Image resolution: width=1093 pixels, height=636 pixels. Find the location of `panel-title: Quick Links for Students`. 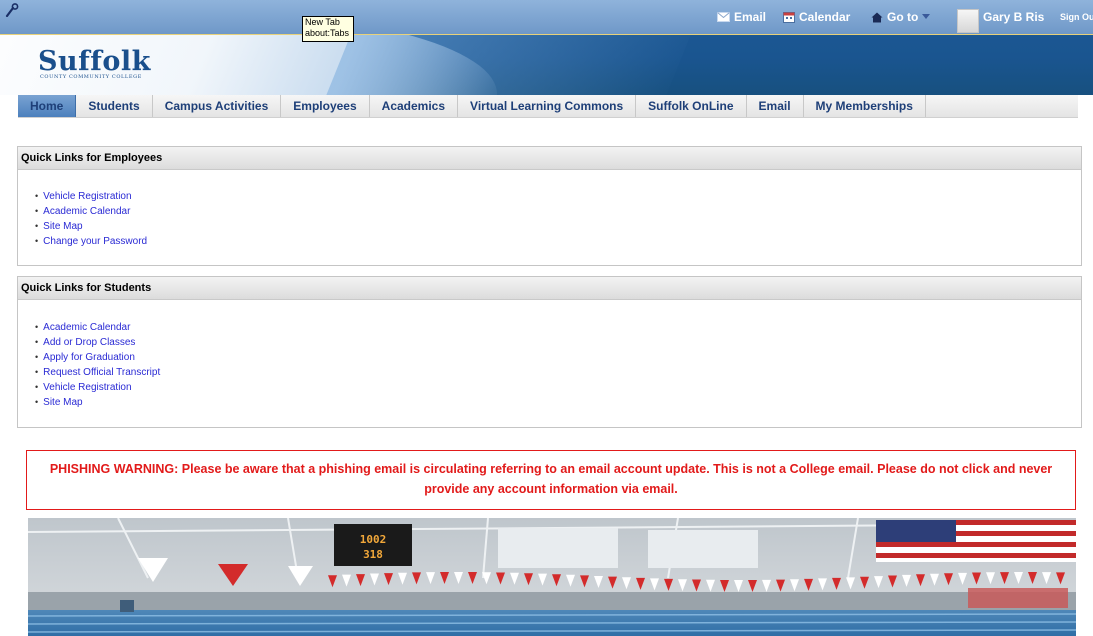

panel-title: Quick Links for Students is located at coordinates (549, 288).